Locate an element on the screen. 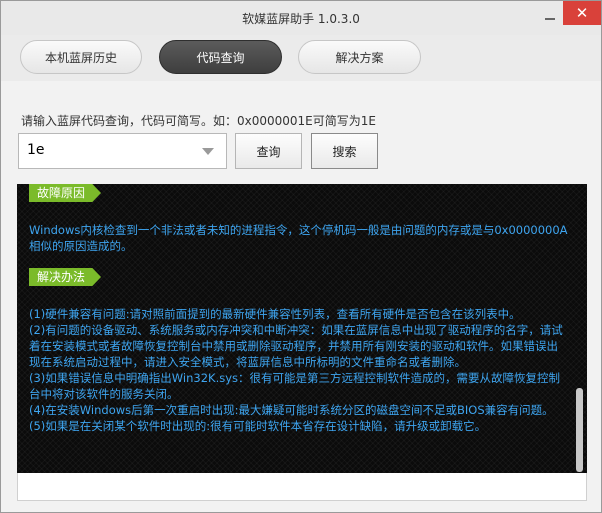  cause-label: 故障原因 is located at coordinates (65, 193).